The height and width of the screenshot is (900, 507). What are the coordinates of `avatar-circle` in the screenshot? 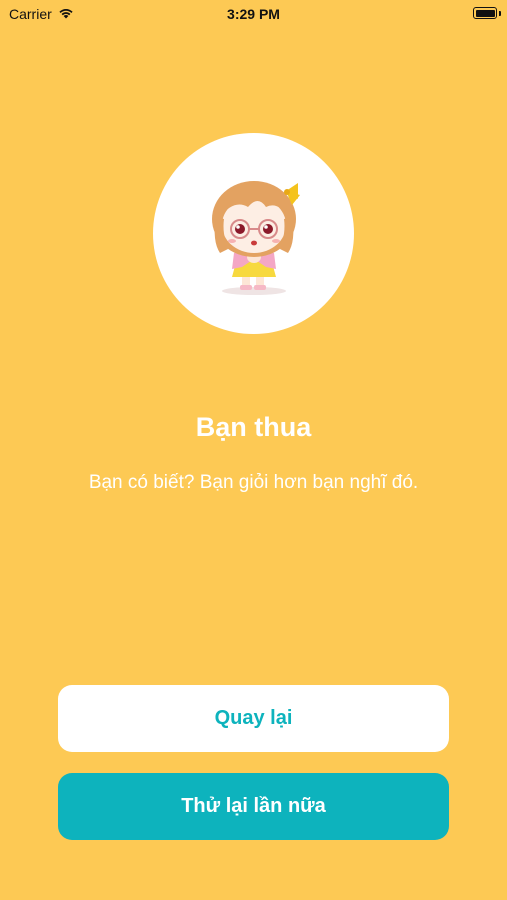 It's located at (253, 233).